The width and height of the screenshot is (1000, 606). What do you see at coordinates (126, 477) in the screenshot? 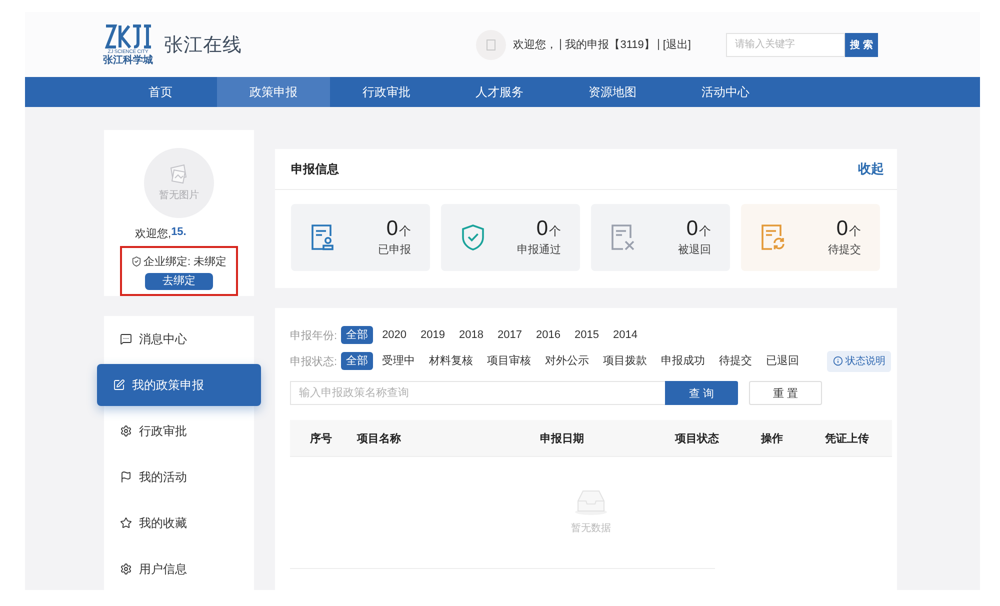
I see `flag-icon` at bounding box center [126, 477].